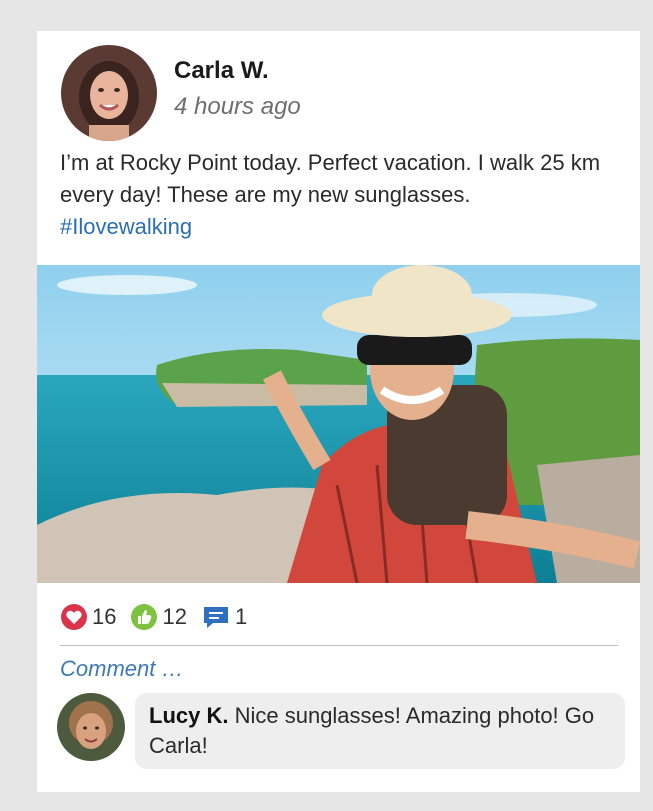 This screenshot has height=811, width=653. What do you see at coordinates (215, 617) in the screenshot?
I see `comment-icon` at bounding box center [215, 617].